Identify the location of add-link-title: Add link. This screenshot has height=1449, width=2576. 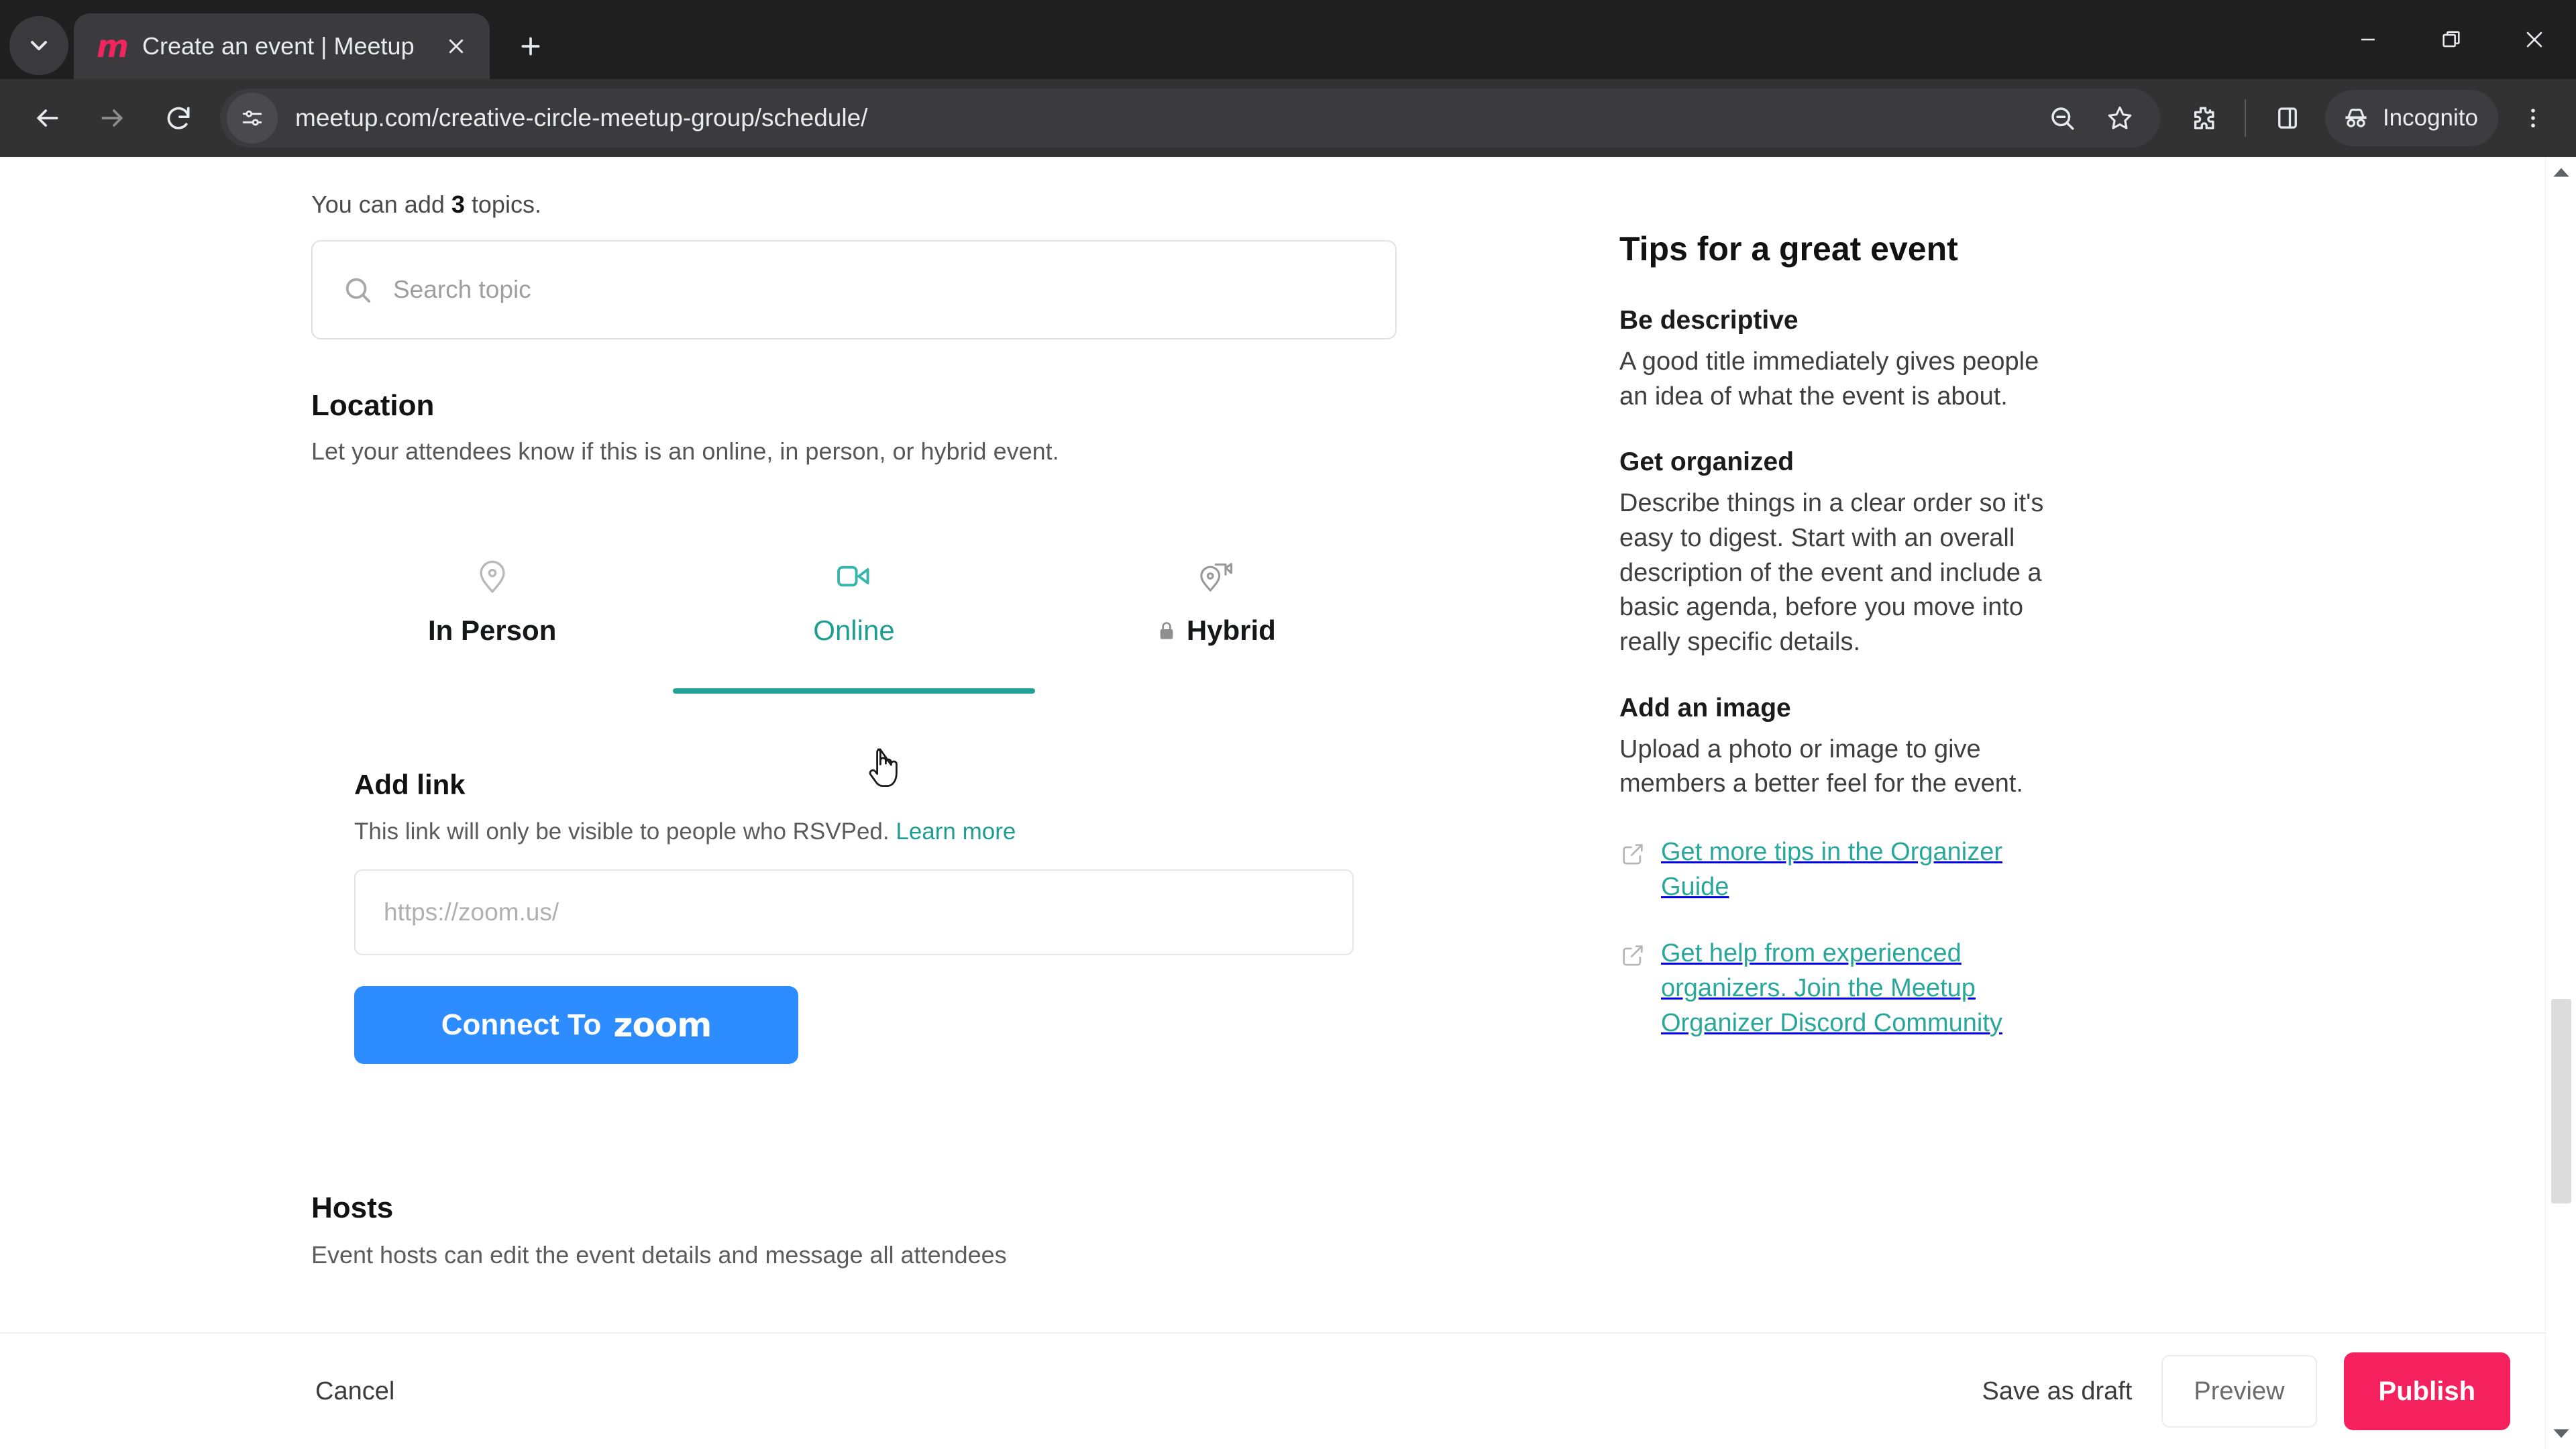
(410, 784).